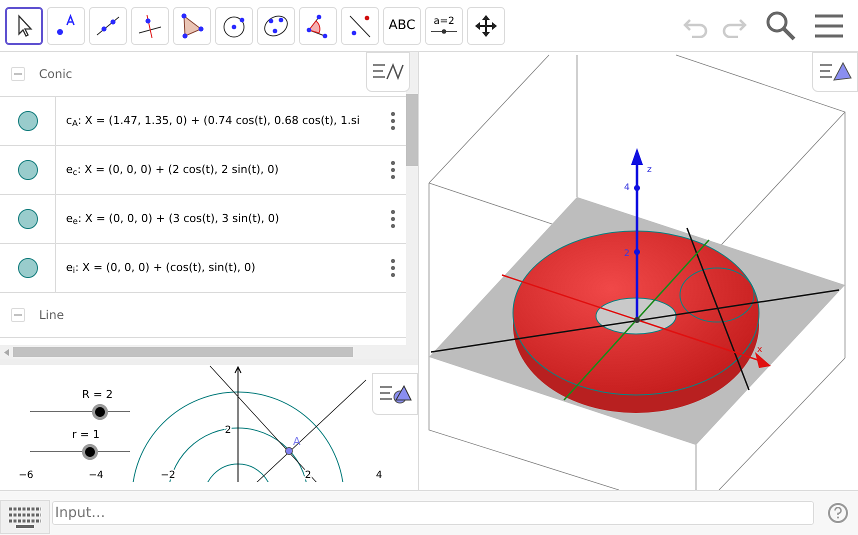  Describe the element at coordinates (24, 25) in the screenshot. I see `tool-button` at that location.